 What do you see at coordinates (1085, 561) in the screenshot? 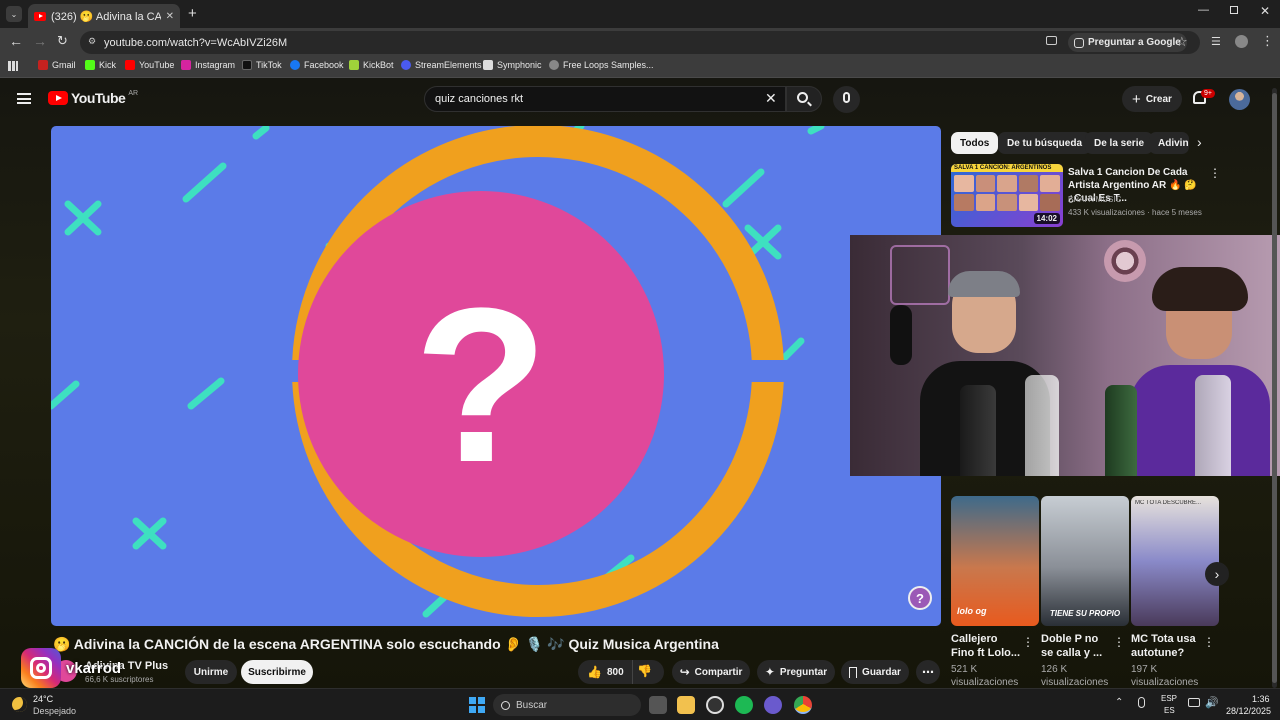
I see `short-thumbnail-2: TIENE SU PROPIO` at bounding box center [1085, 561].